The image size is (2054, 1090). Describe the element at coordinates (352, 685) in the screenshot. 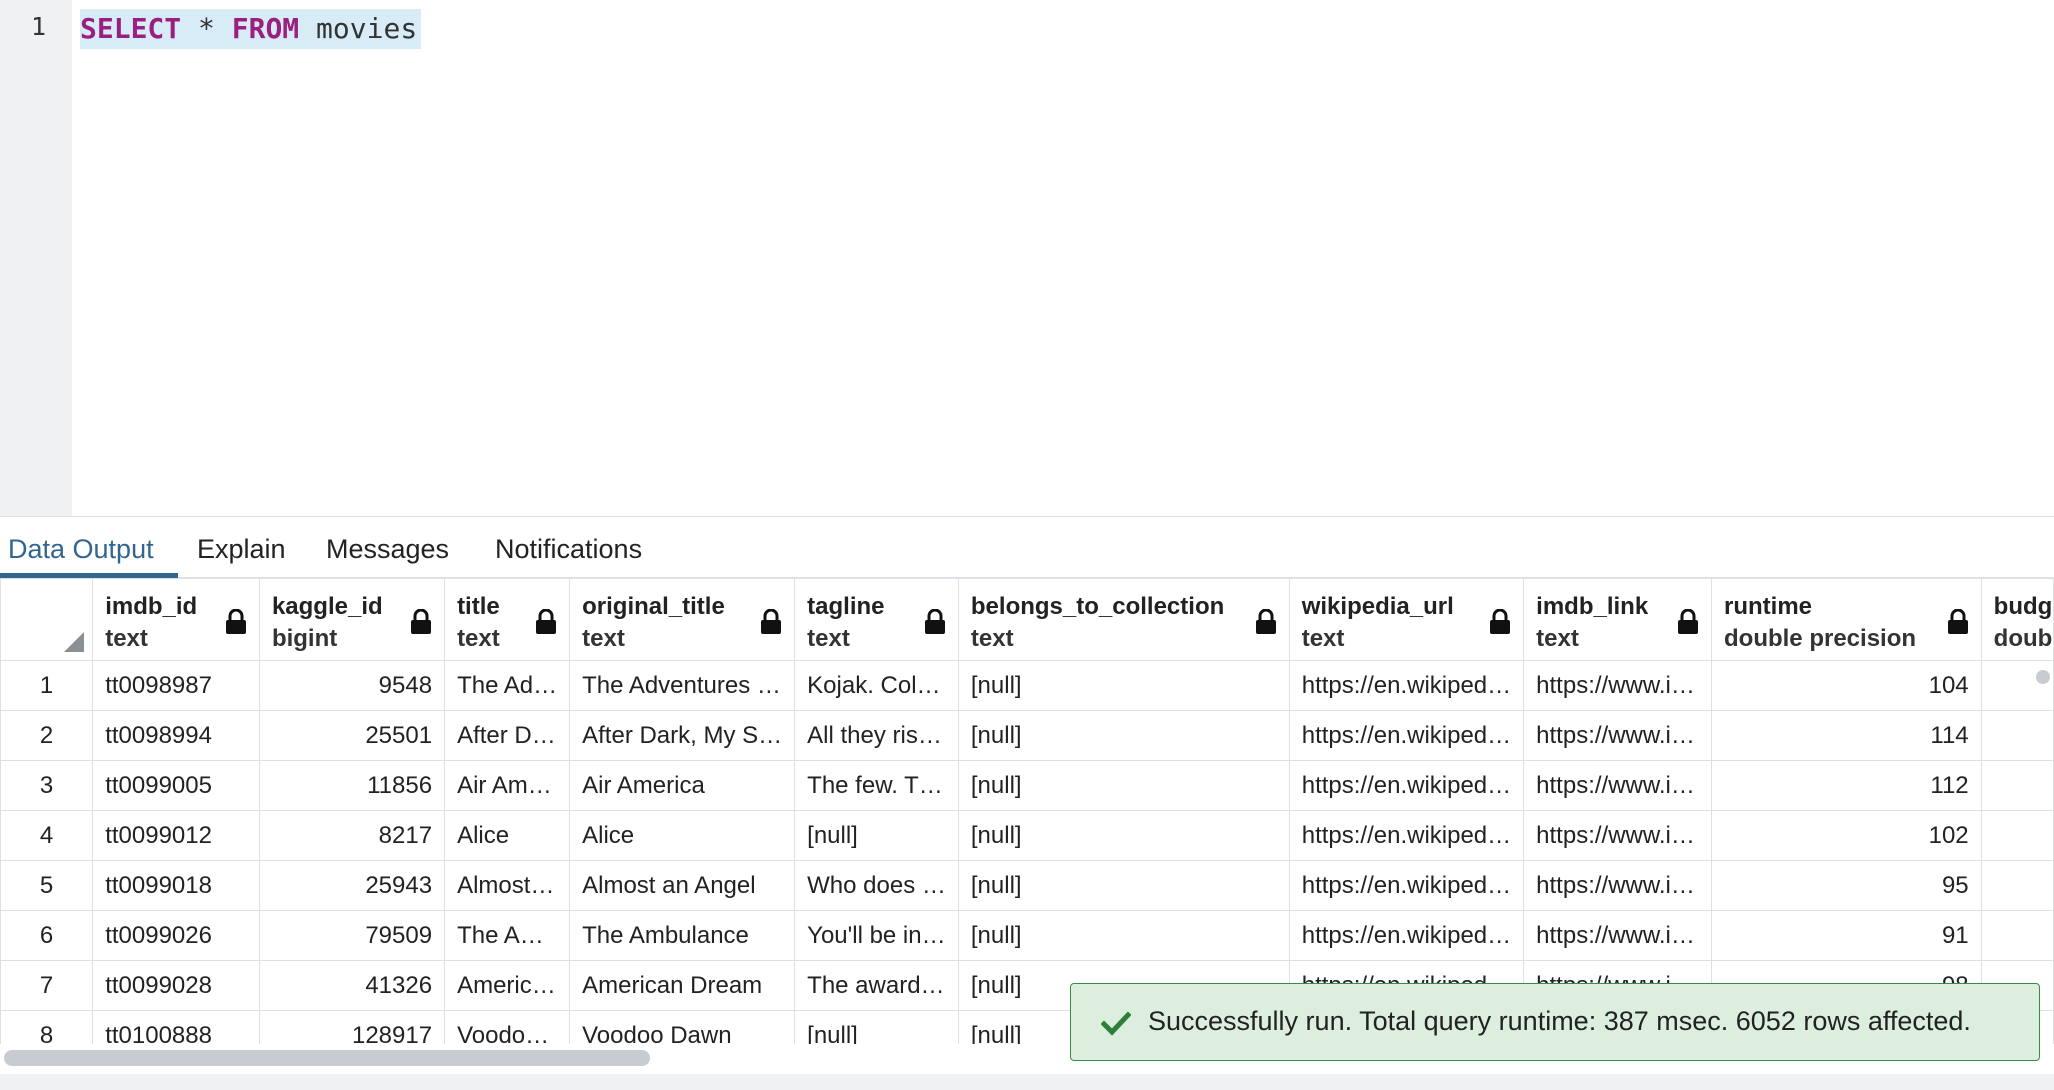

I see `table-cell: 9548` at that location.